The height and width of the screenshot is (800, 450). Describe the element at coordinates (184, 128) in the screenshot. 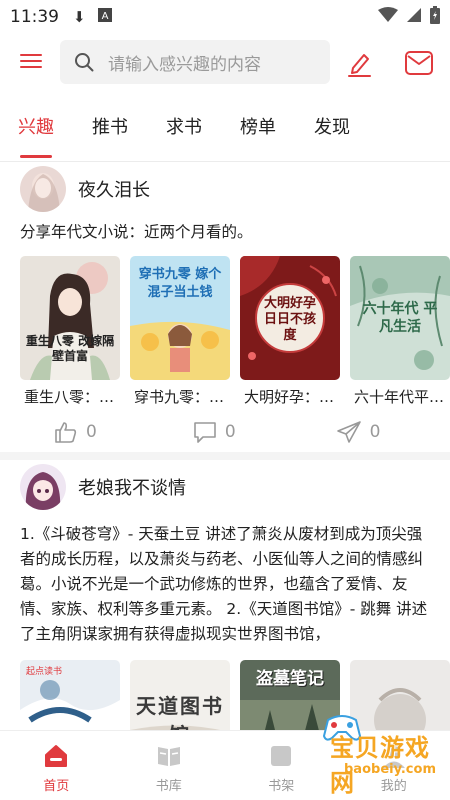

I see `tab-request: 求书` at that location.